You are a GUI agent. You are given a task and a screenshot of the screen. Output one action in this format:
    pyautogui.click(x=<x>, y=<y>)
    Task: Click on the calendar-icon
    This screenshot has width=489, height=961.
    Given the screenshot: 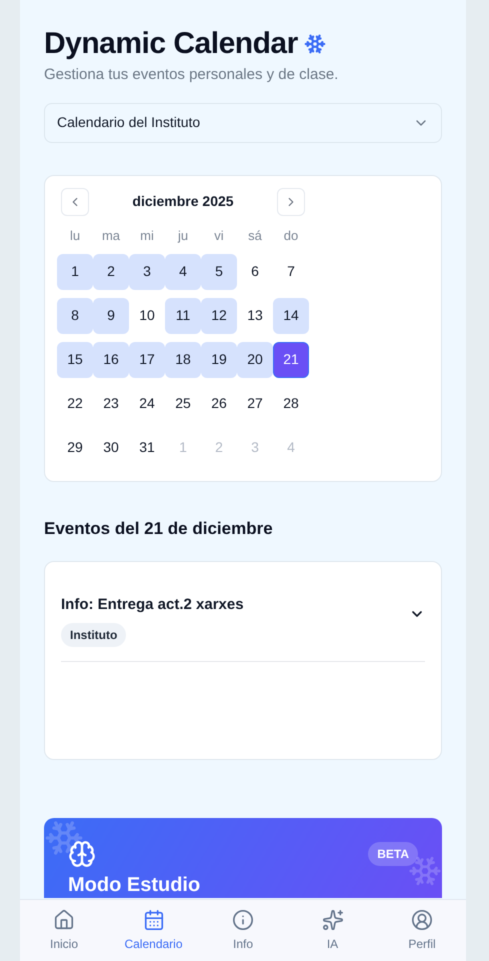 What is the action you would take?
    pyautogui.click(x=153, y=919)
    